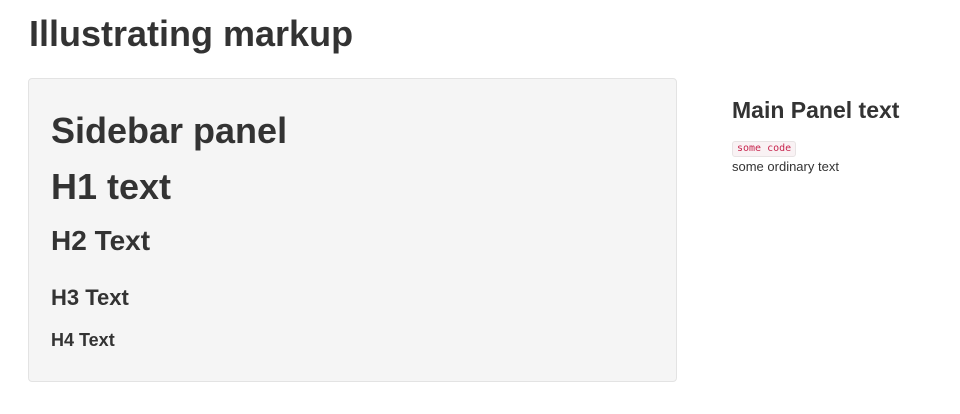 This screenshot has height=414, width=960. I want to click on main-panel-title: Main Panel text, so click(816, 110).